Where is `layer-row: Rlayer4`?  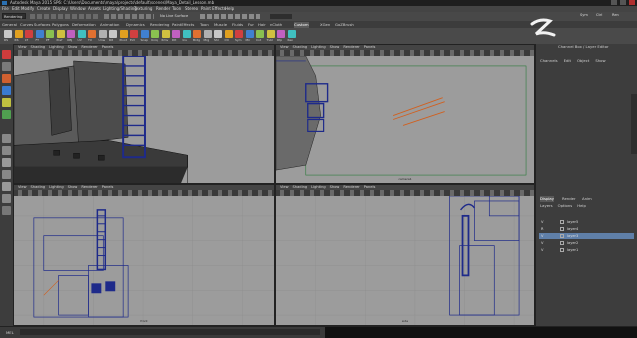 layer-row: Rlayer4 is located at coordinates (586, 229).